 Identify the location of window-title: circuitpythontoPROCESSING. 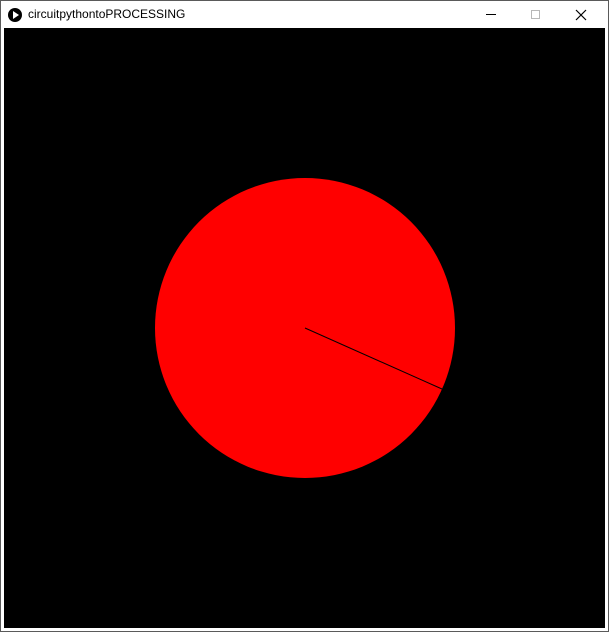
(107, 14).